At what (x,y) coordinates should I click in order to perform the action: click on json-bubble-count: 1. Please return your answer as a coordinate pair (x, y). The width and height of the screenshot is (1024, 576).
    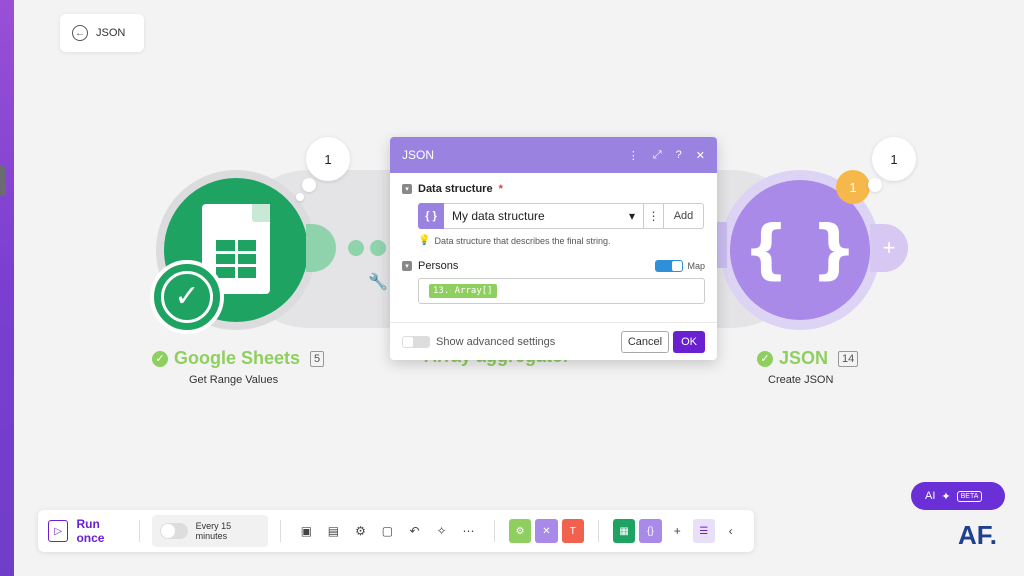
    Looking at the image, I should click on (894, 159).